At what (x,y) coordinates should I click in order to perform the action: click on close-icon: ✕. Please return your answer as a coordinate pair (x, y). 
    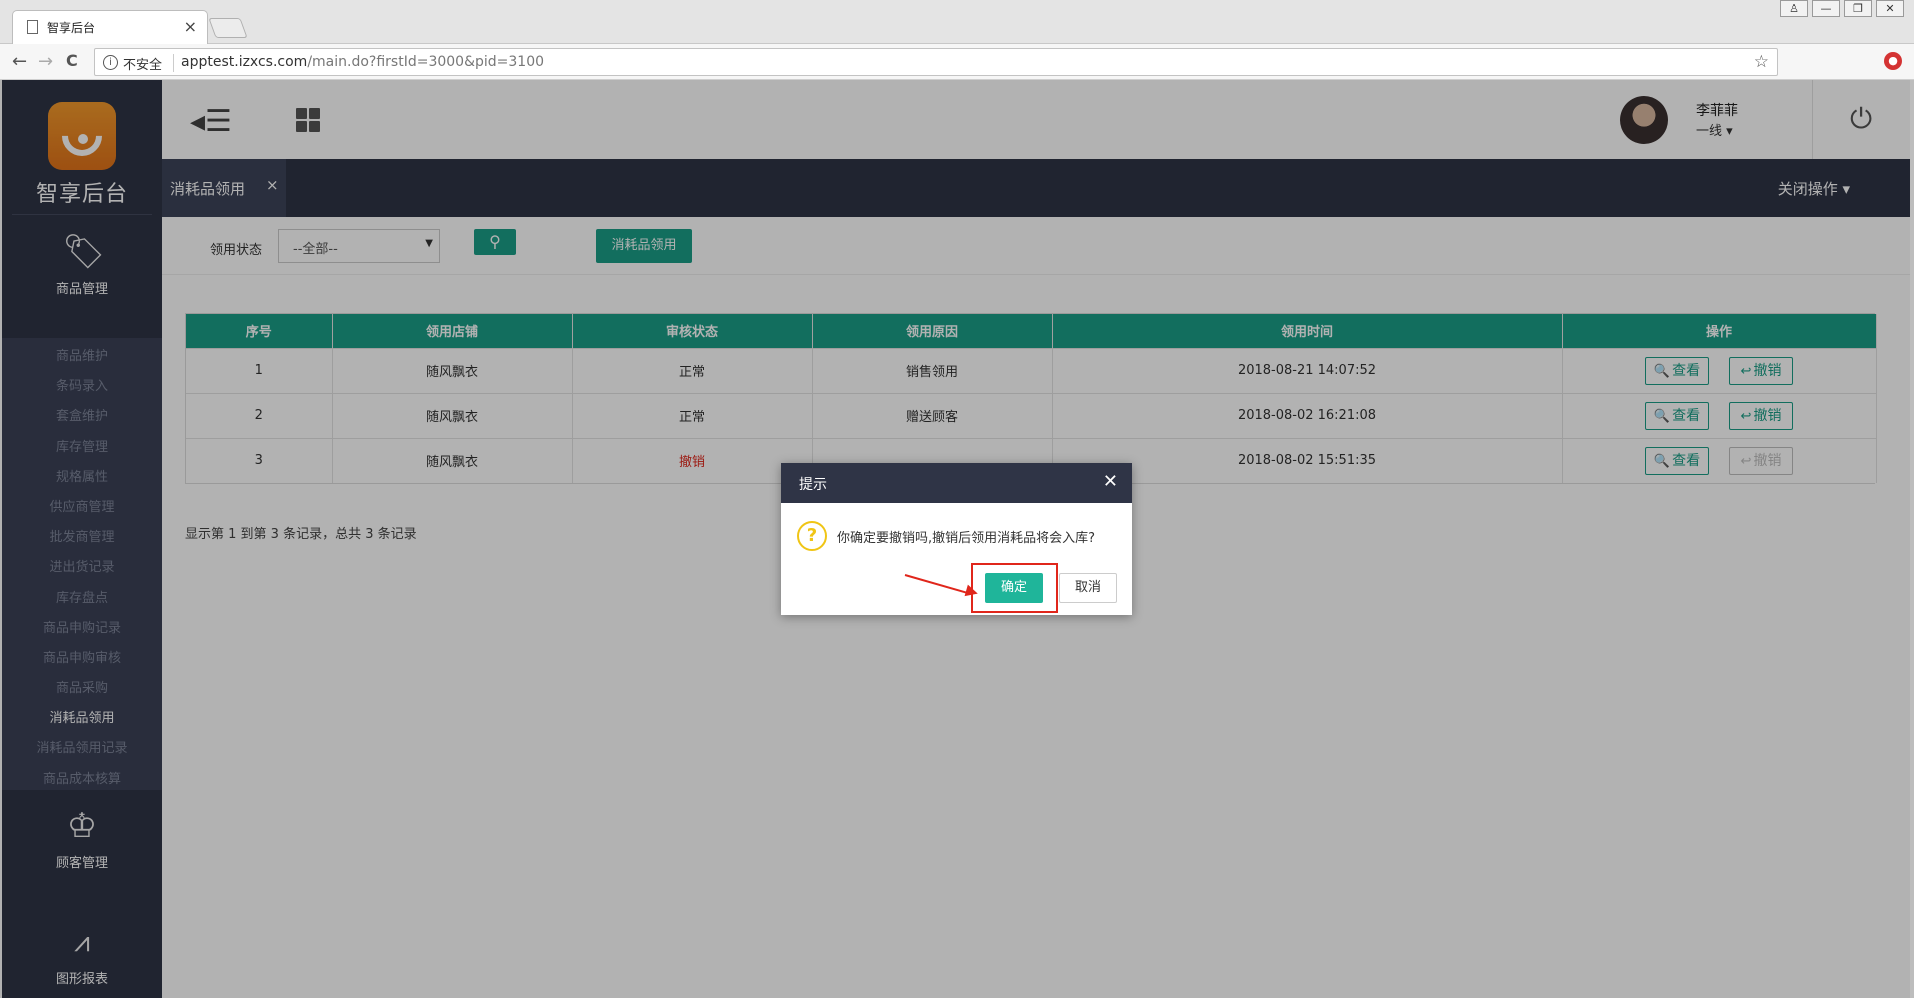
    Looking at the image, I should click on (1110, 481).